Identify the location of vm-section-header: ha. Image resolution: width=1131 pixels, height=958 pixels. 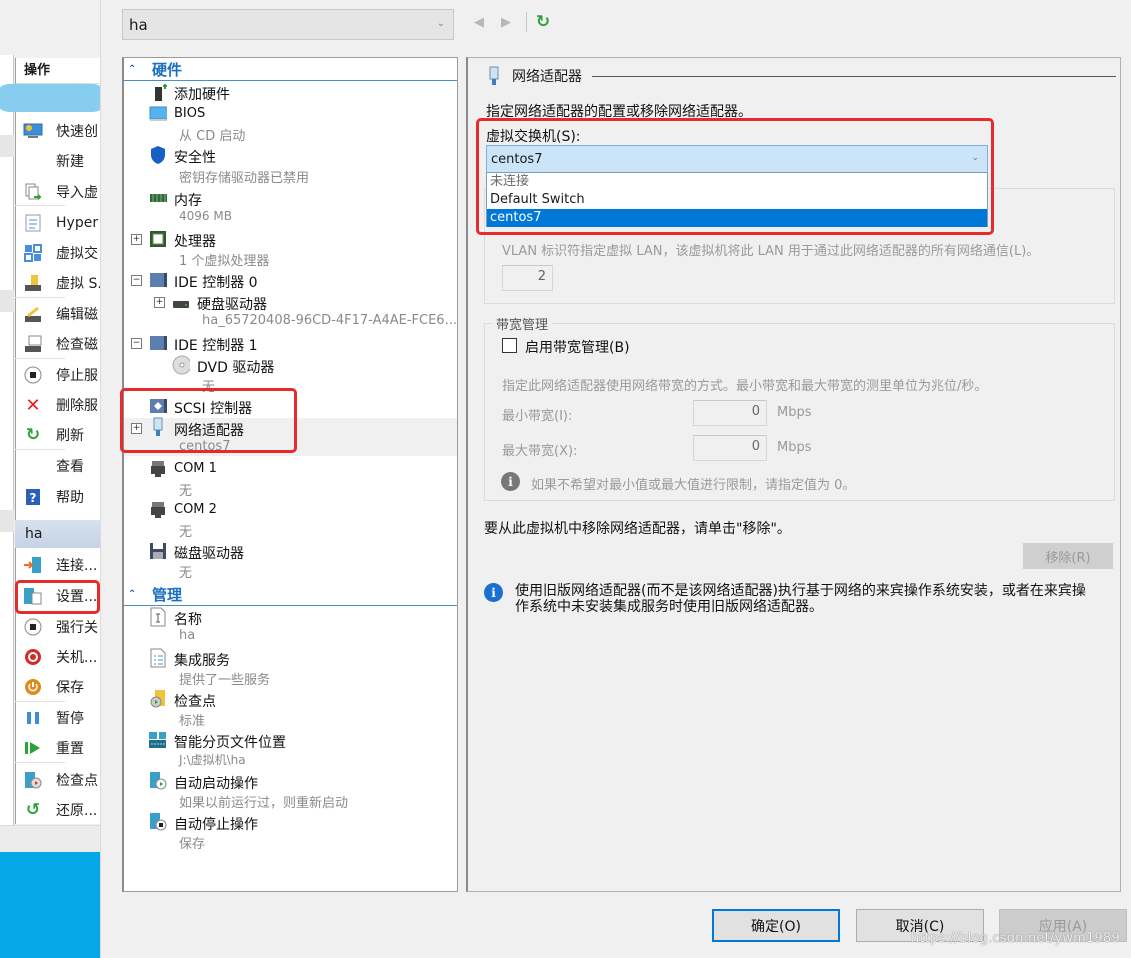
(57, 534).